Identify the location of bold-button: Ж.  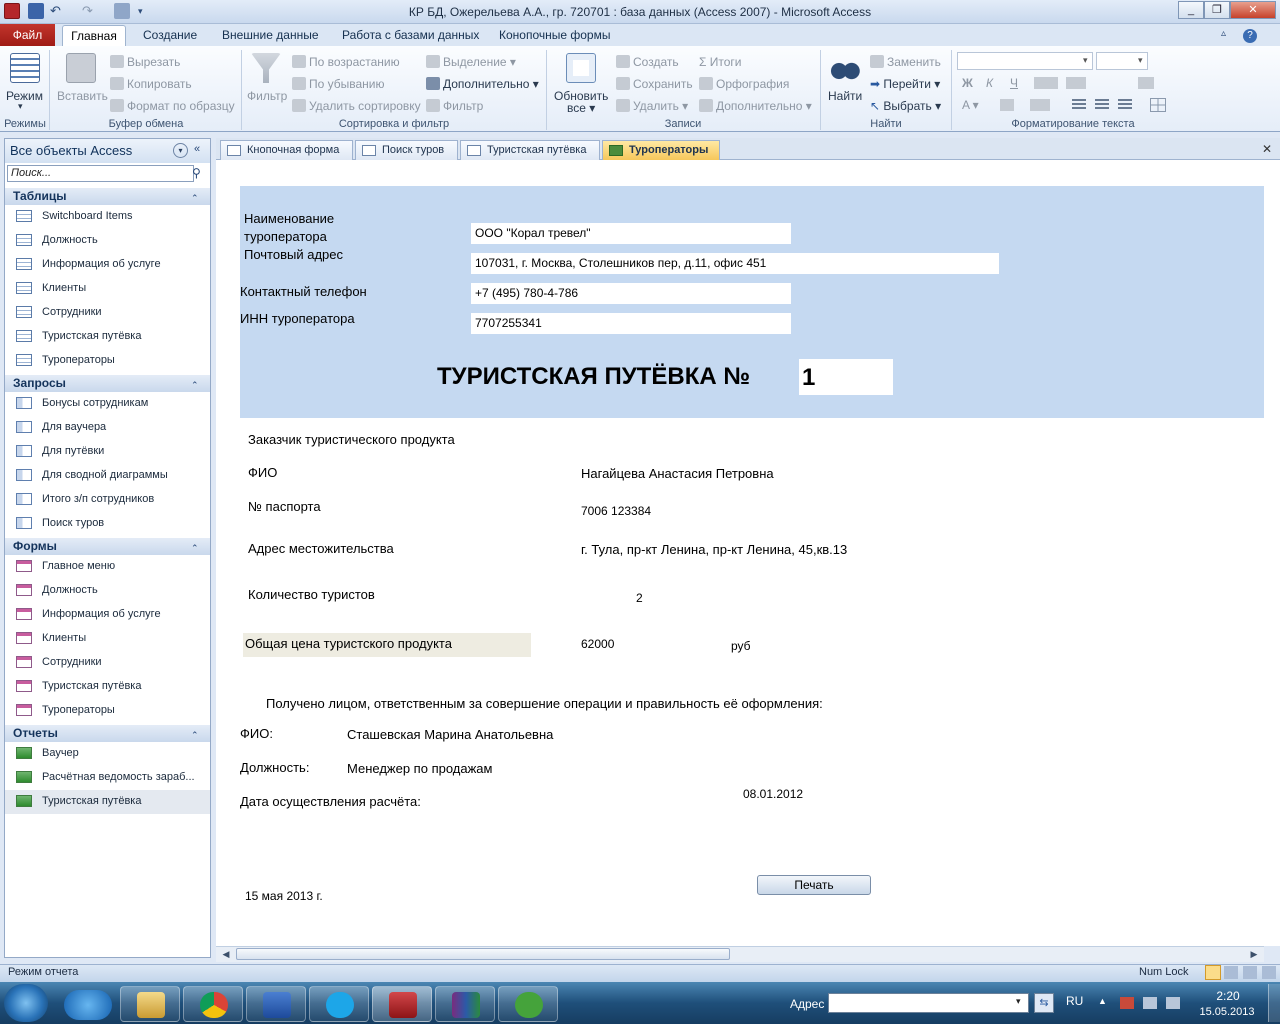
(967, 83).